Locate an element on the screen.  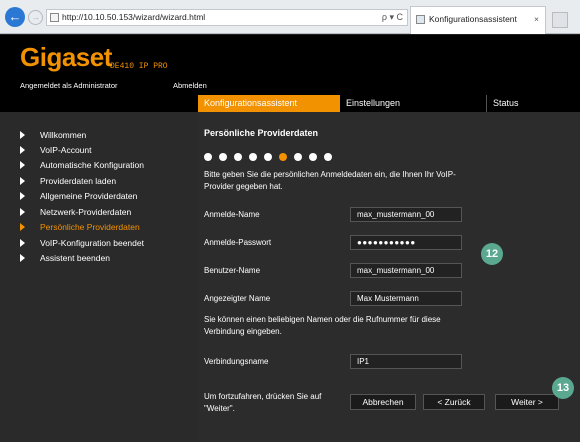
new-tab-button is located at coordinates (560, 20).